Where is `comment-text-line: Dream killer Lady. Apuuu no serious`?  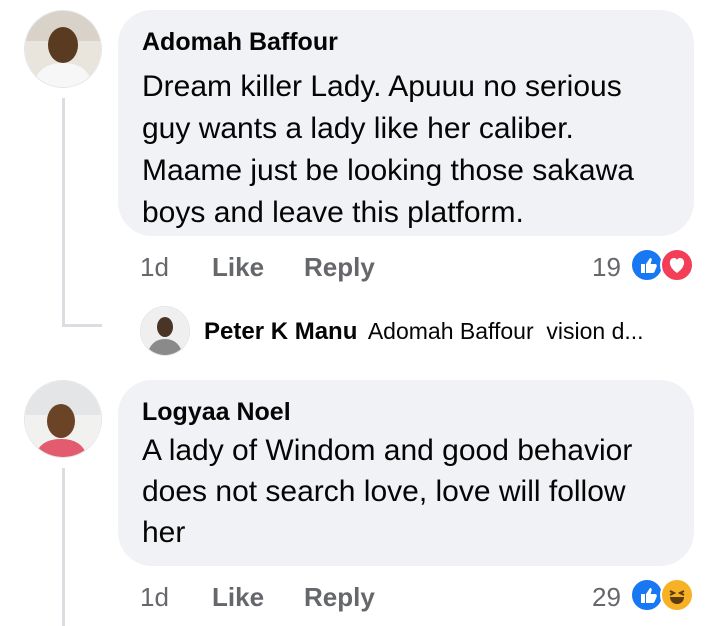
comment-text-line: Dream killer Lady. Apuuu no serious is located at coordinates (382, 86).